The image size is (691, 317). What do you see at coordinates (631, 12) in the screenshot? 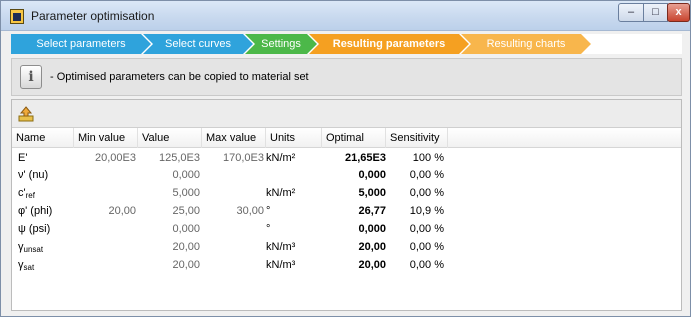
I see `minimize-button: –` at bounding box center [631, 12].